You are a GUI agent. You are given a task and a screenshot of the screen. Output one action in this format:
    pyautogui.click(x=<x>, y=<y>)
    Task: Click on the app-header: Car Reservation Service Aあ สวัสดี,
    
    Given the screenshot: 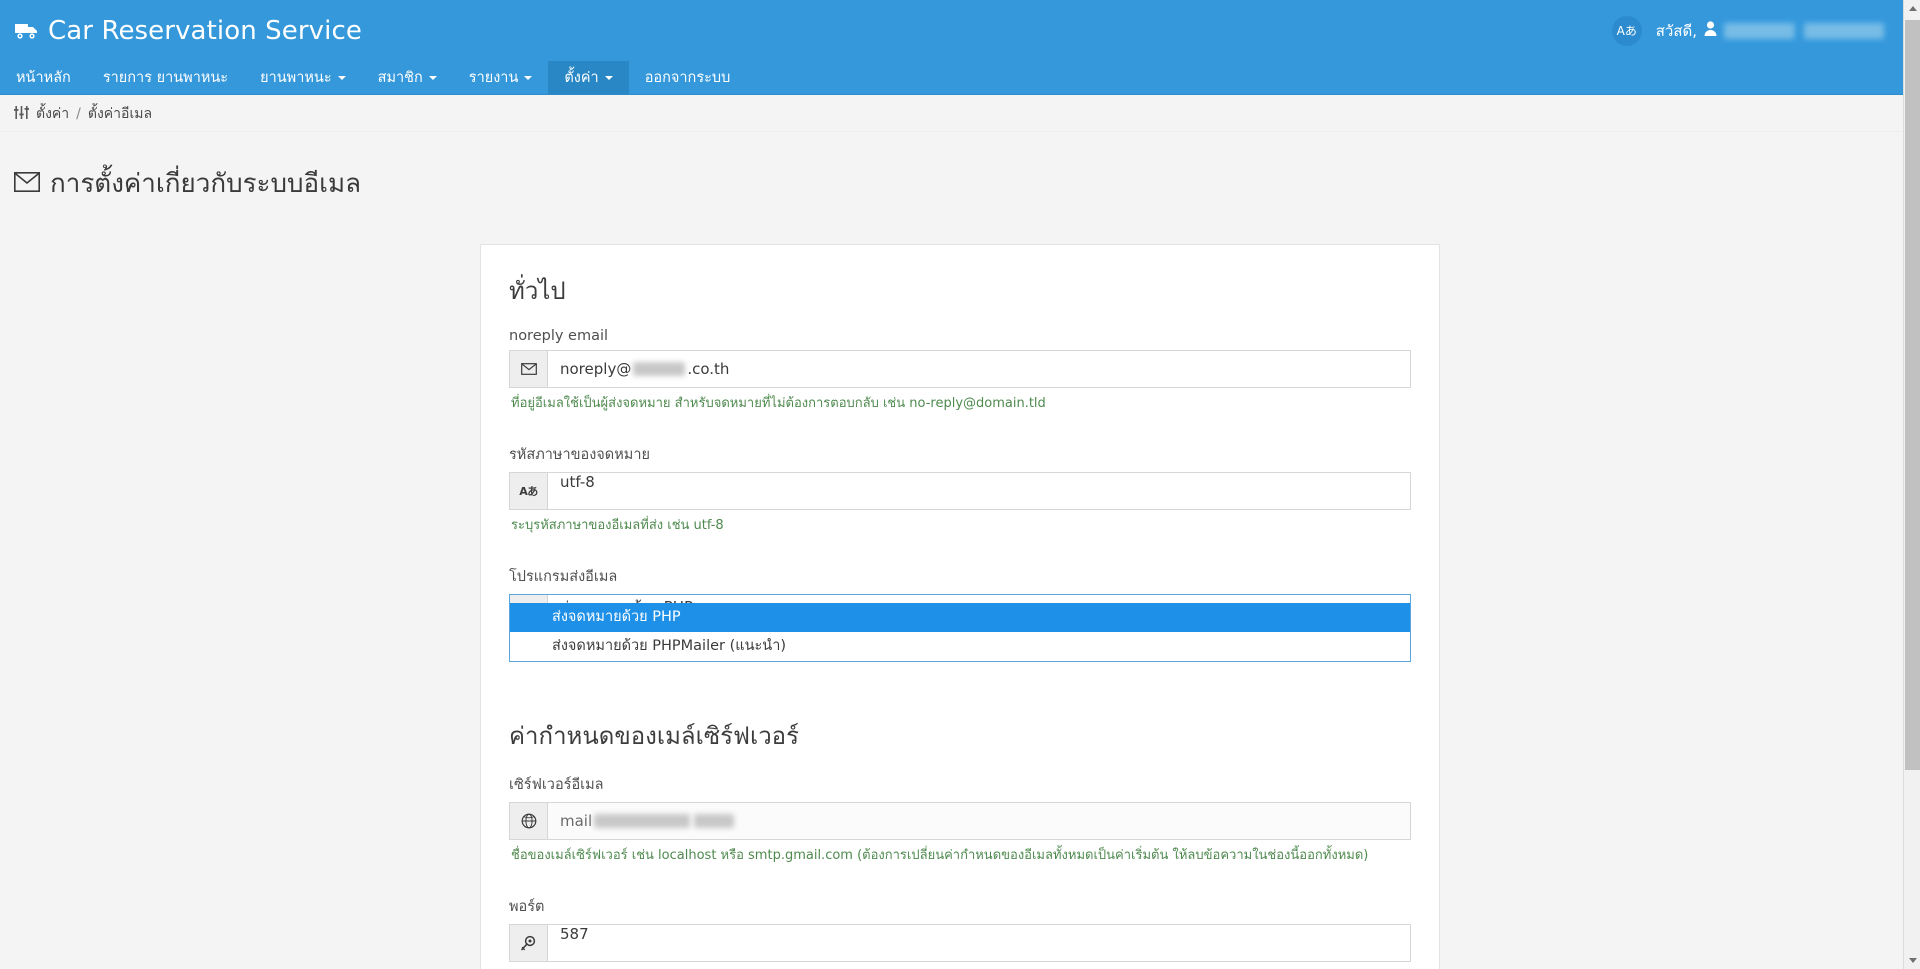 What is the action you would take?
    pyautogui.click(x=960, y=30)
    